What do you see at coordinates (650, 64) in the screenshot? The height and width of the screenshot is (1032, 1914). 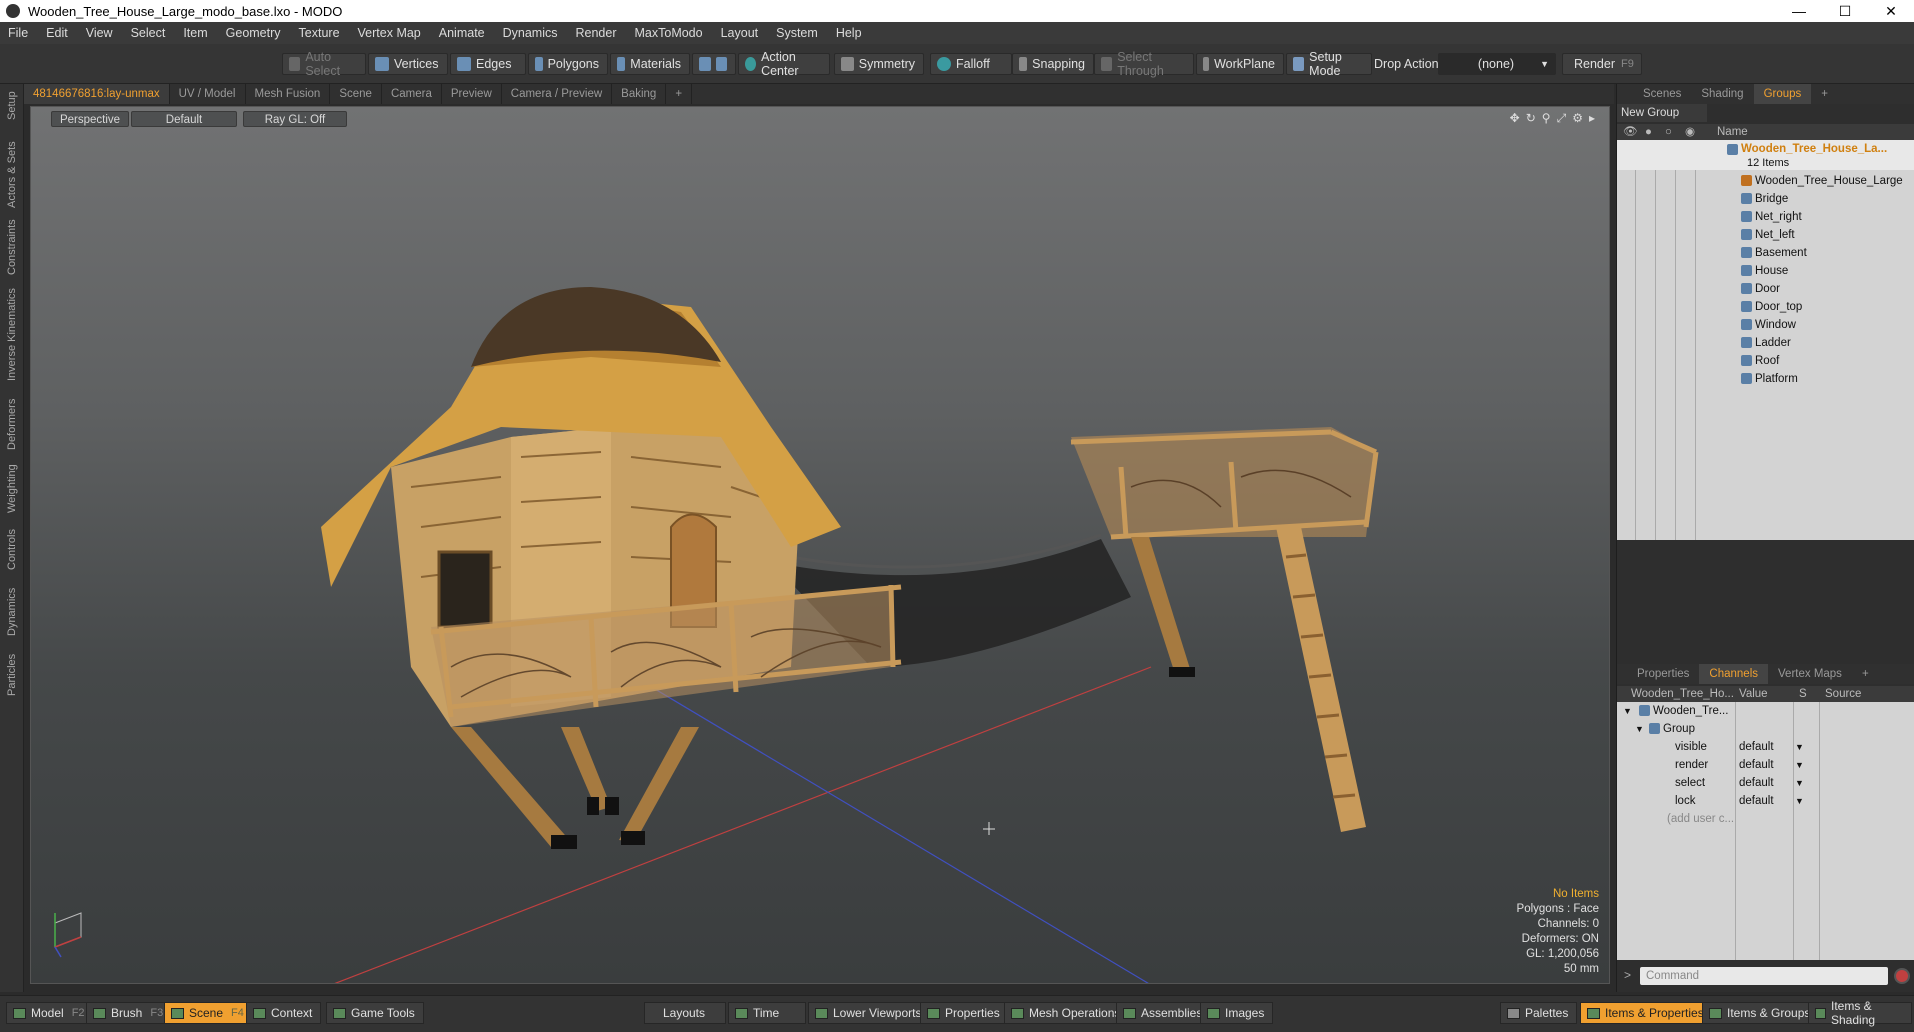 I see `materials-button: Materials` at bounding box center [650, 64].